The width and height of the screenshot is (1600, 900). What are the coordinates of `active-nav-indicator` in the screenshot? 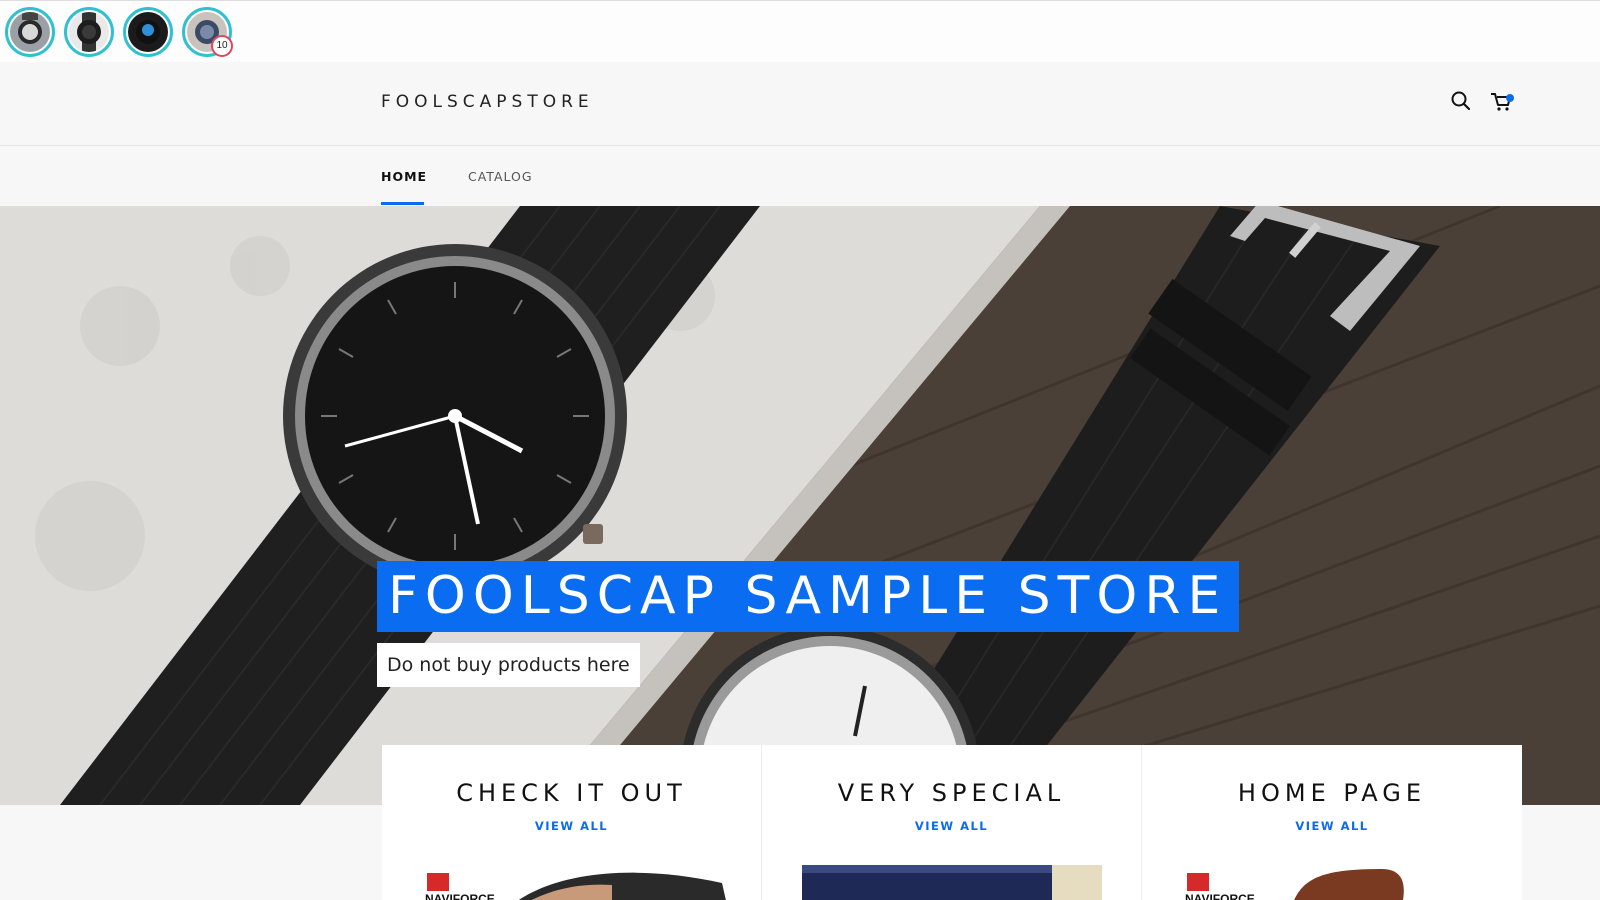 It's located at (402, 203).